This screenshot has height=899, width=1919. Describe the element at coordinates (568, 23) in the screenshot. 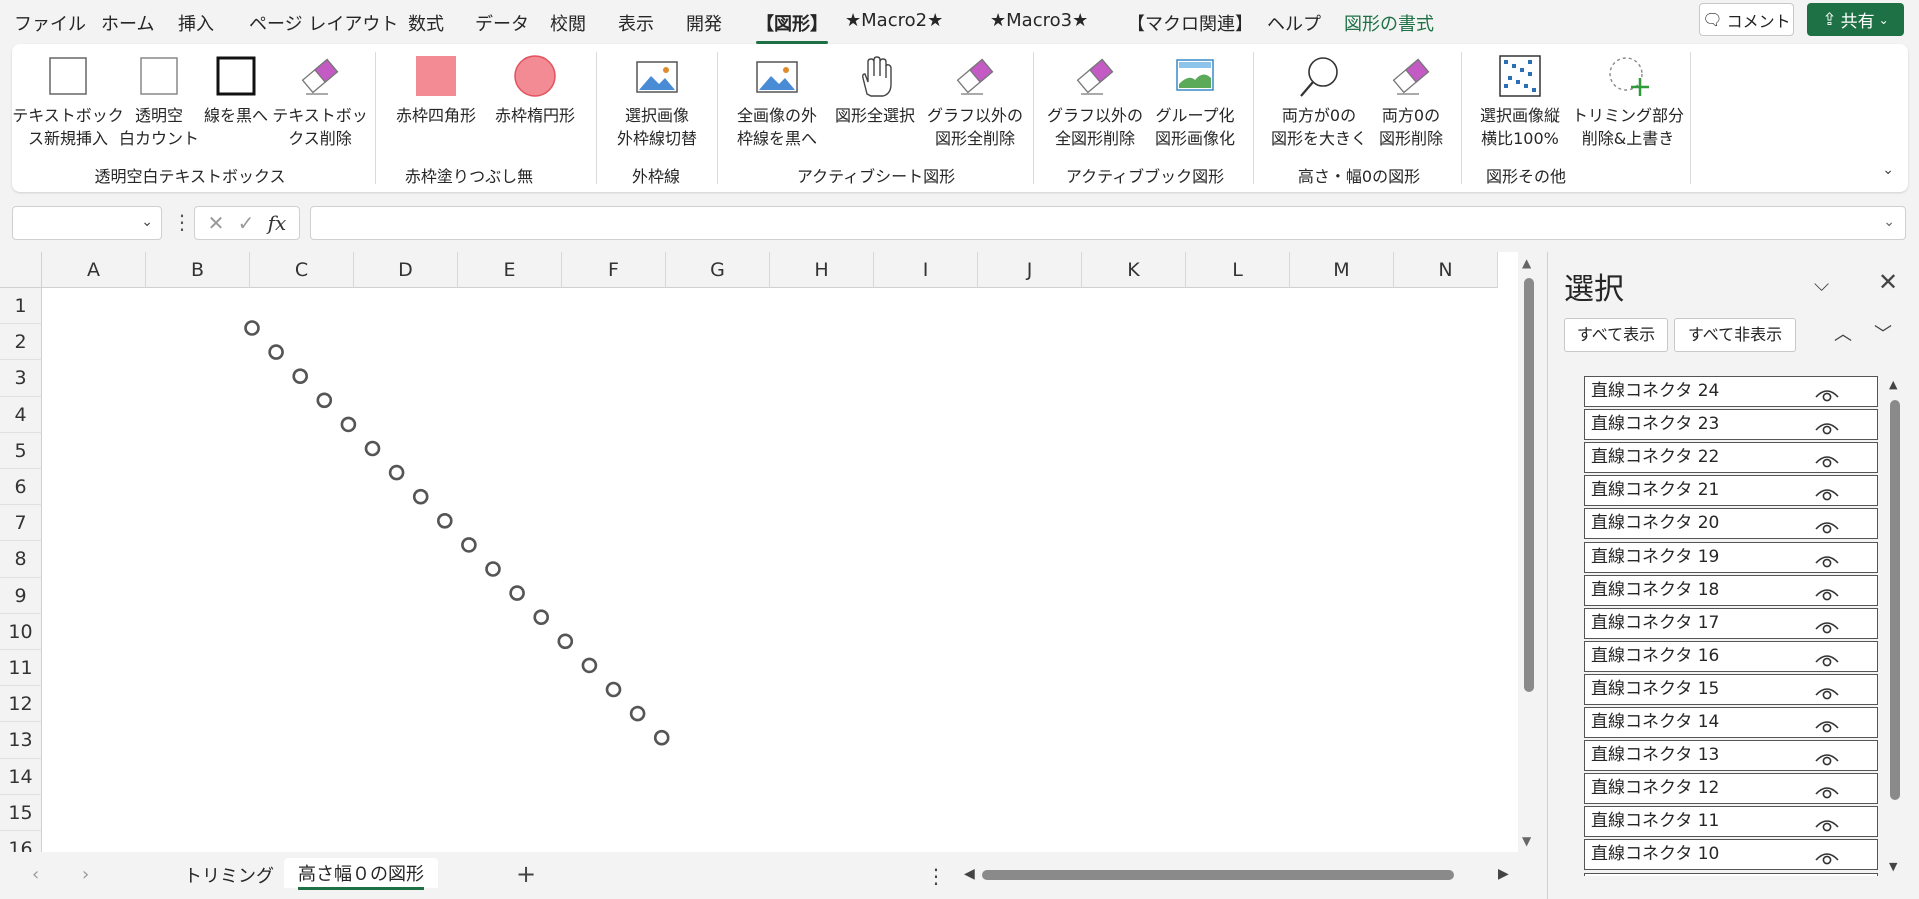

I see `menu-tab-6: 校閲` at that location.